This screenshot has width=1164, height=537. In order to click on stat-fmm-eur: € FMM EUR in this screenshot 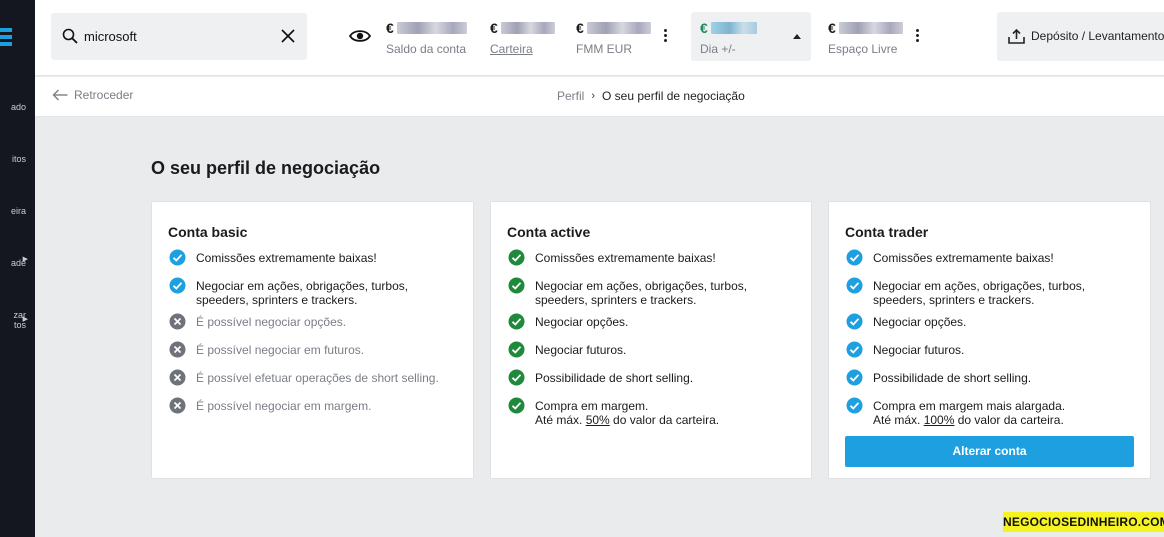, I will do `click(613, 37)`.